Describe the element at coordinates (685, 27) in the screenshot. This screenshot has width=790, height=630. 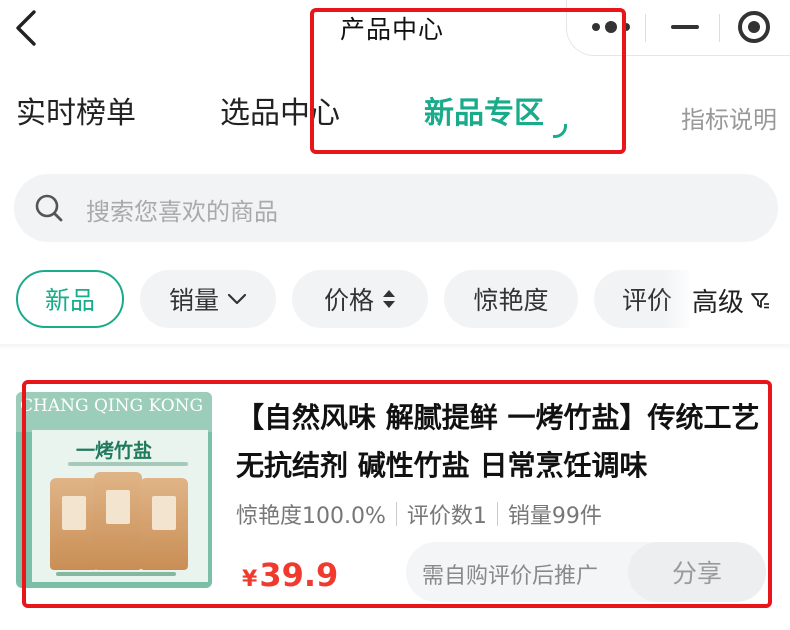
I see `minimize-icon` at that location.